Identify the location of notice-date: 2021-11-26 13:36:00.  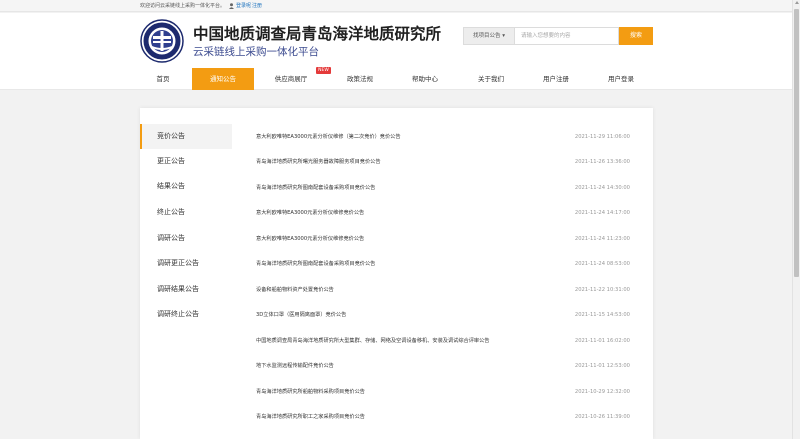
(602, 162).